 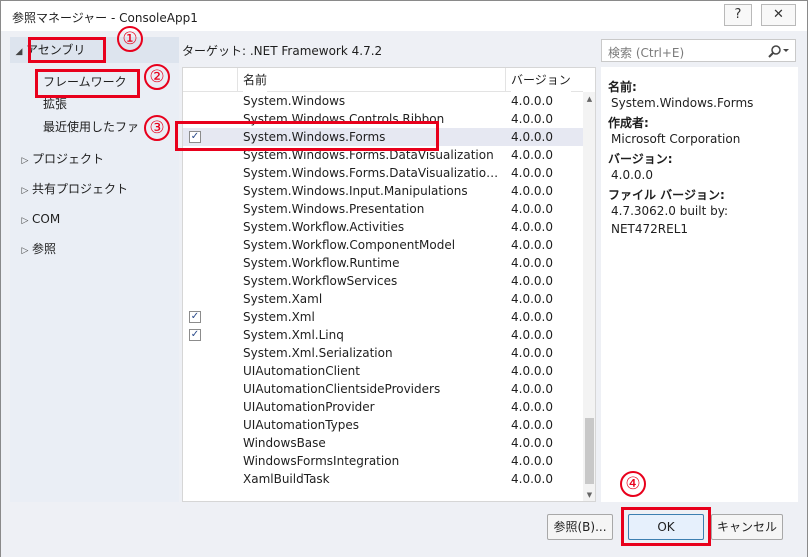 What do you see at coordinates (383, 101) in the screenshot?
I see `table-row: System.Windows 4.0.0.0` at bounding box center [383, 101].